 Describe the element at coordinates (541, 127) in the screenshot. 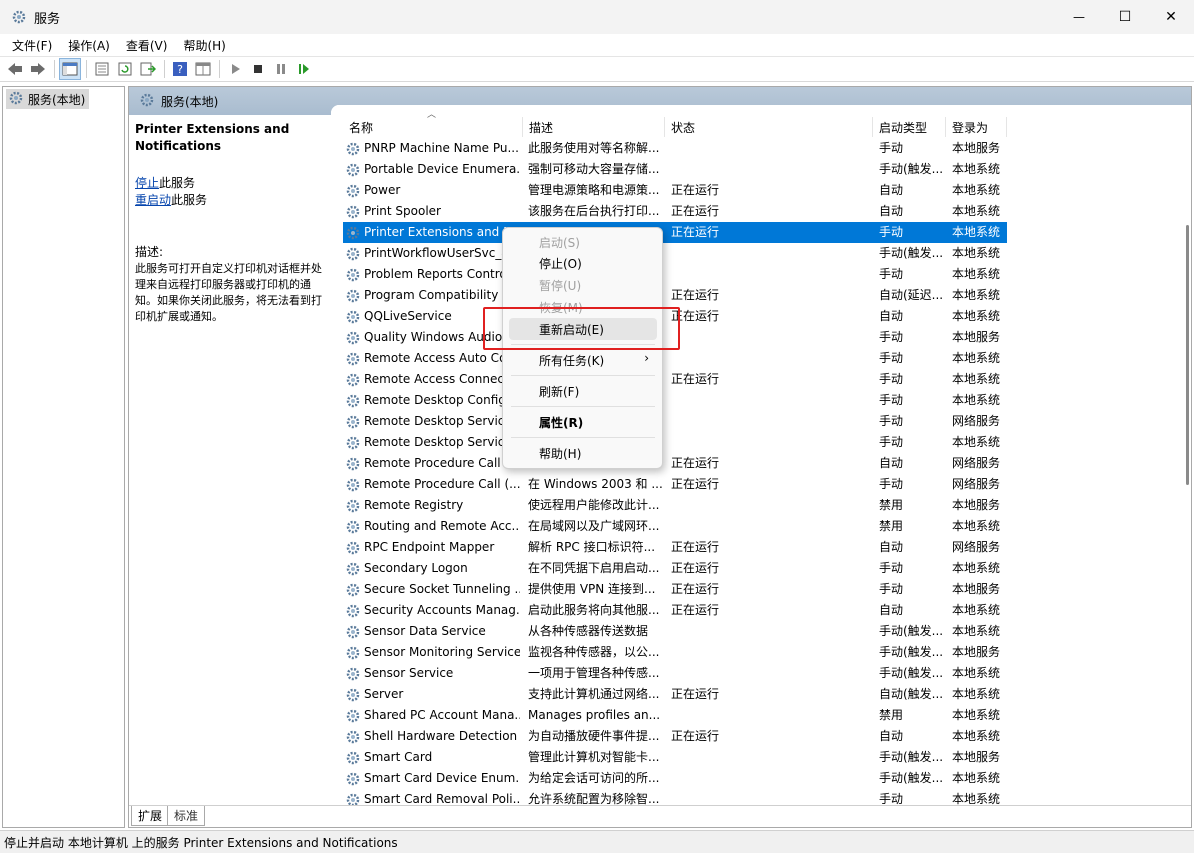

I see `column-desc-label: 描述` at that location.